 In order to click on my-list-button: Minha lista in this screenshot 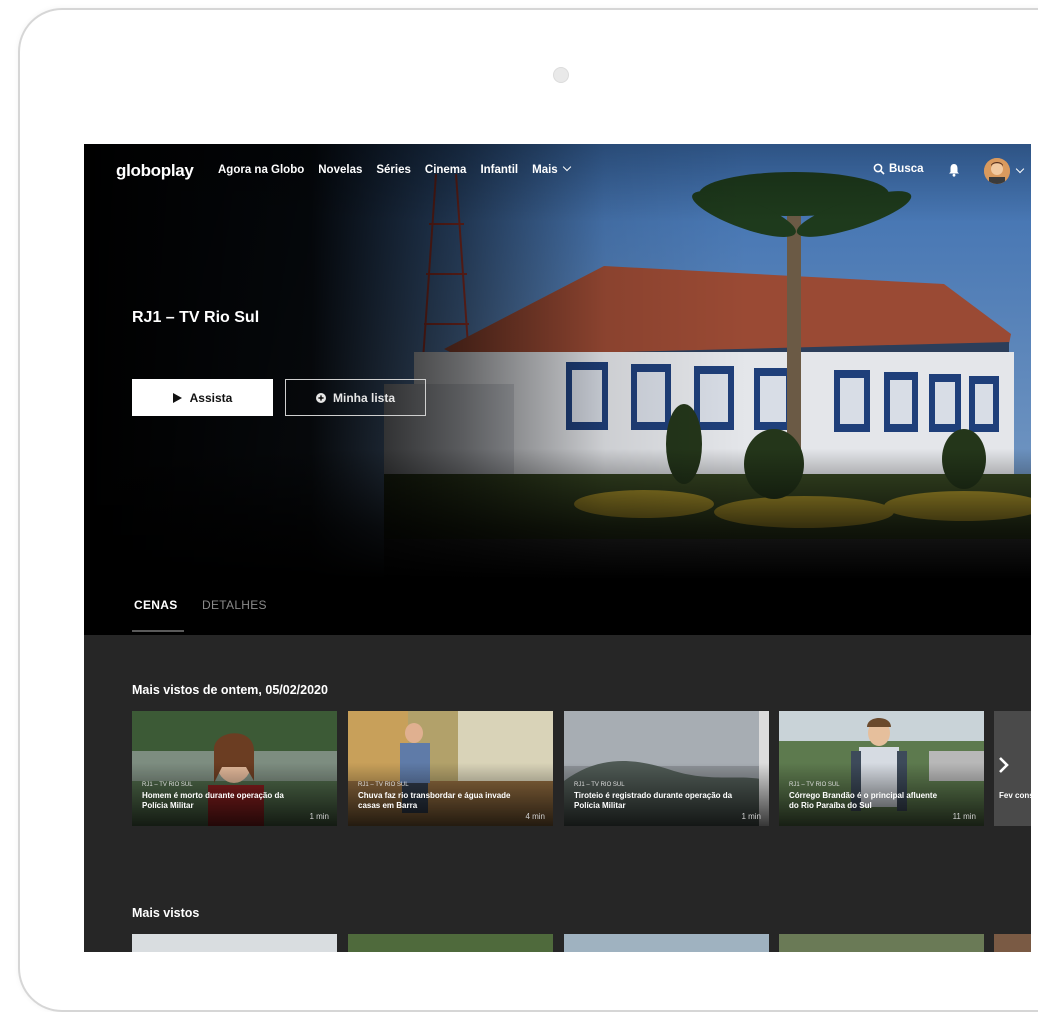, I will do `click(355, 397)`.